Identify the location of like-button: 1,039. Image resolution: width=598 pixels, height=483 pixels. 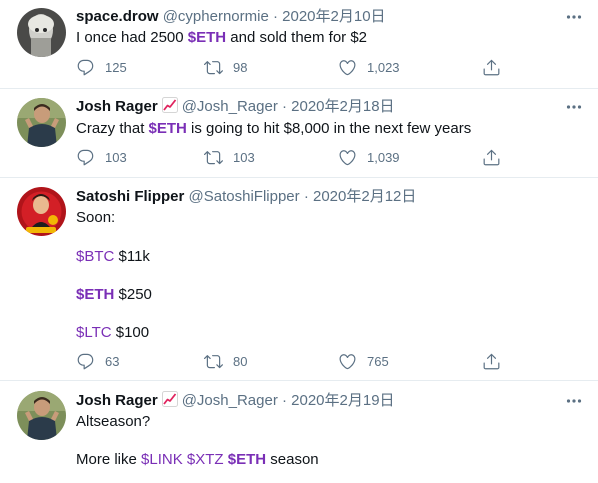
(369, 157).